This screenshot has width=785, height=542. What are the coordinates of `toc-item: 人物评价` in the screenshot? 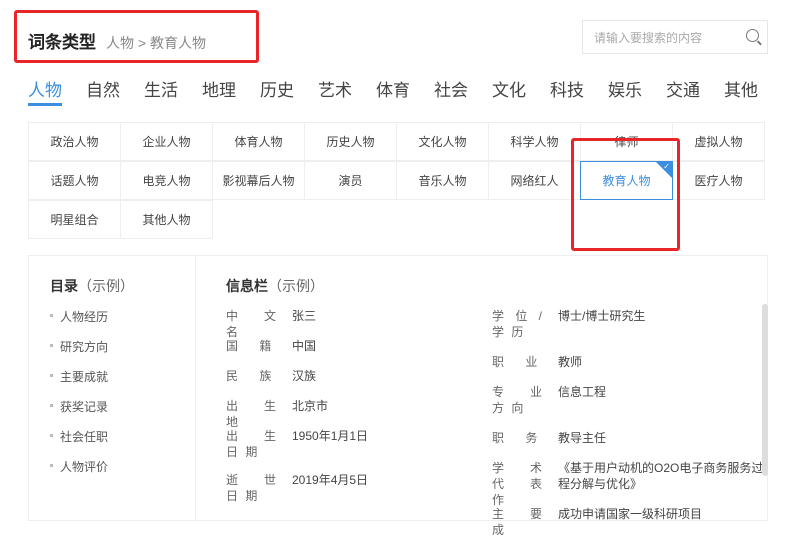 It's located at (122, 473).